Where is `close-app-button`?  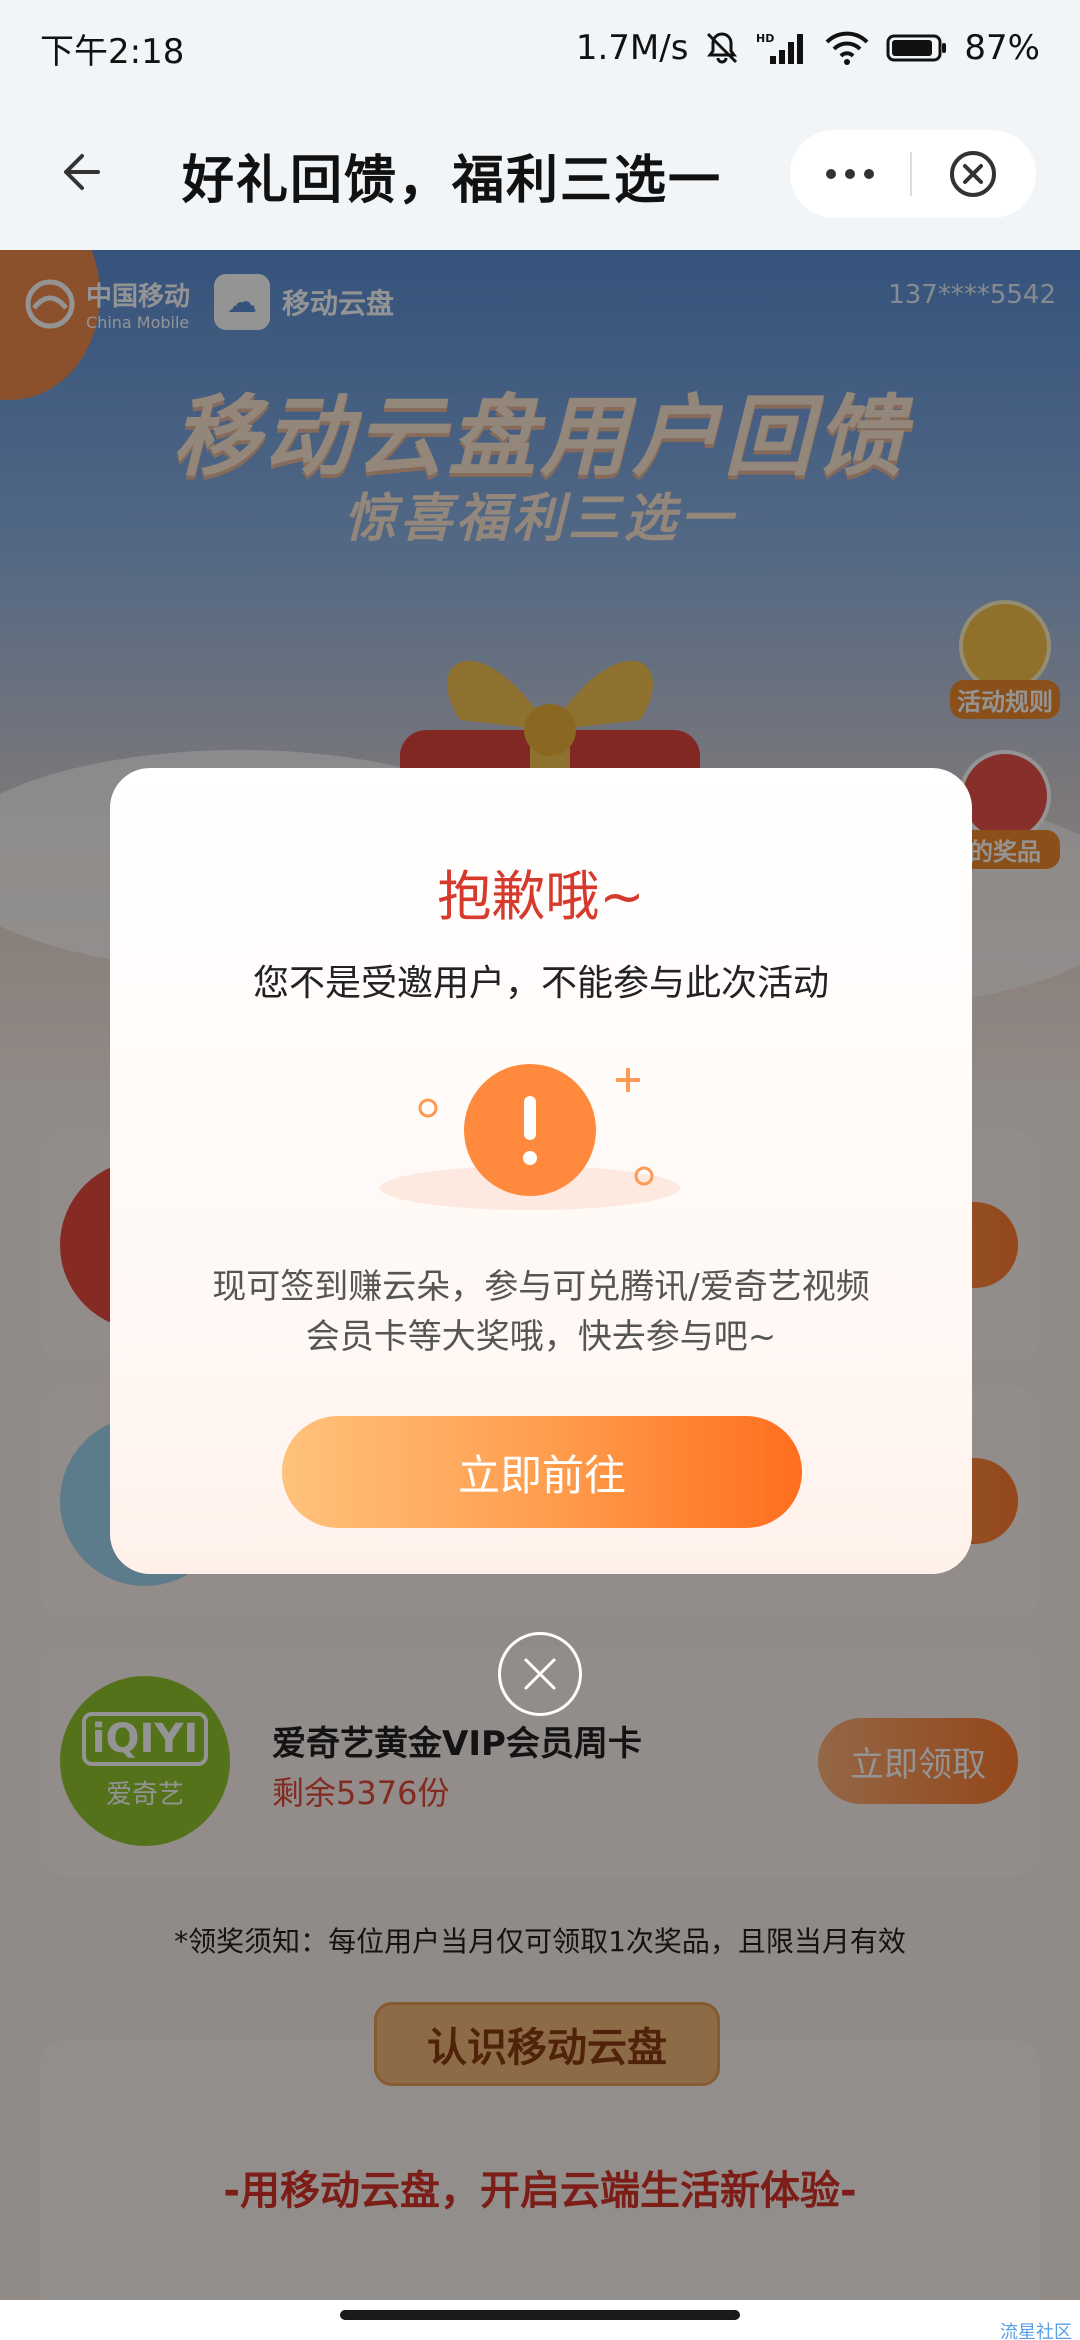
close-app-button is located at coordinates (973, 174).